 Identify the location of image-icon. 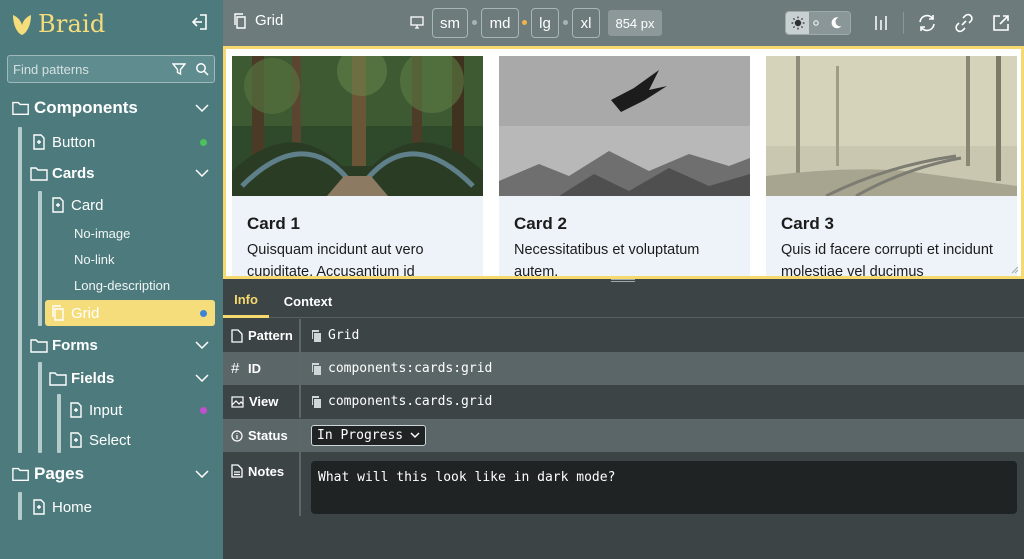
(237, 401).